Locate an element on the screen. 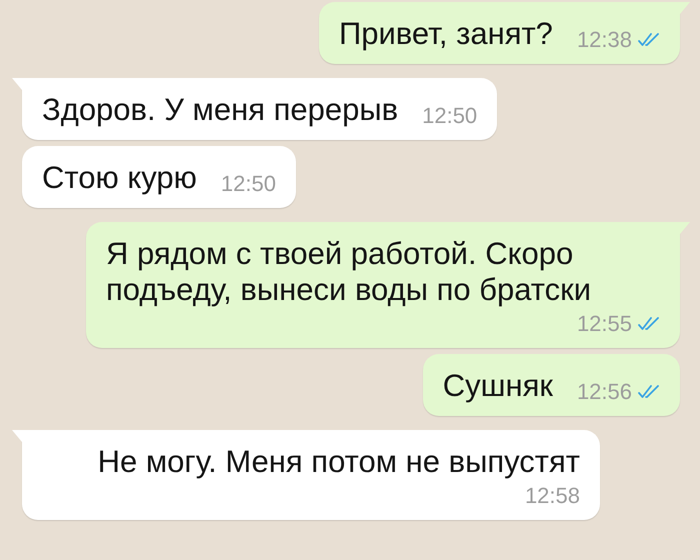  message-time: 12:38 is located at coordinates (604, 40).